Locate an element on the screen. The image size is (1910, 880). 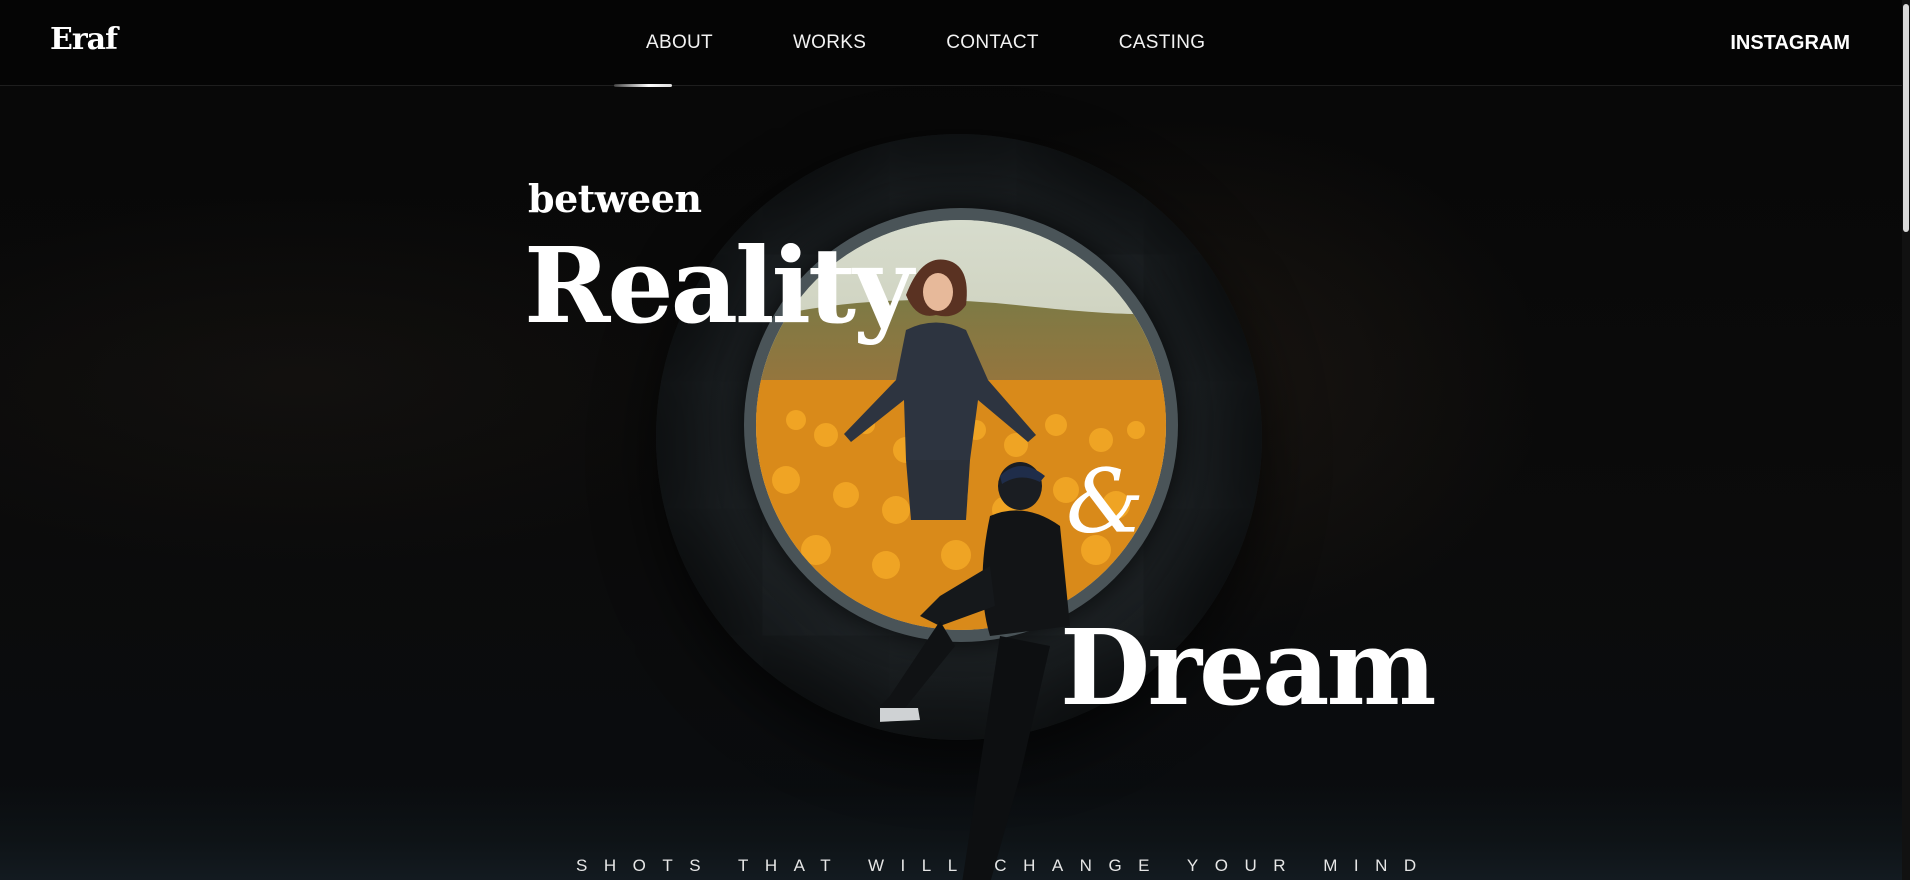
instagram-link: INSTAGRAM is located at coordinates (1790, 43).